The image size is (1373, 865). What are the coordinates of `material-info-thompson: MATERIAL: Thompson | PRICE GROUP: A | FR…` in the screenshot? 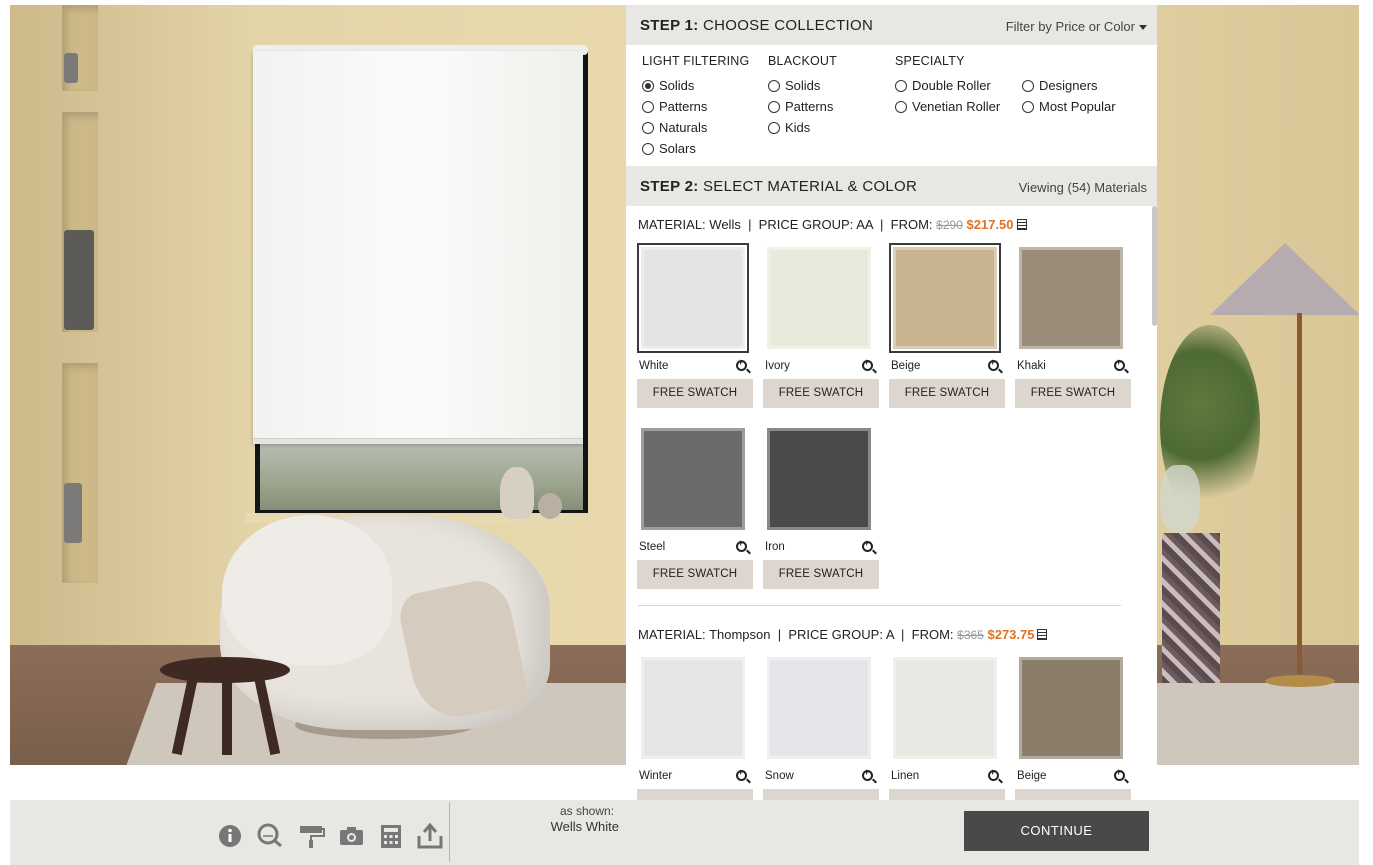 It's located at (843, 634).